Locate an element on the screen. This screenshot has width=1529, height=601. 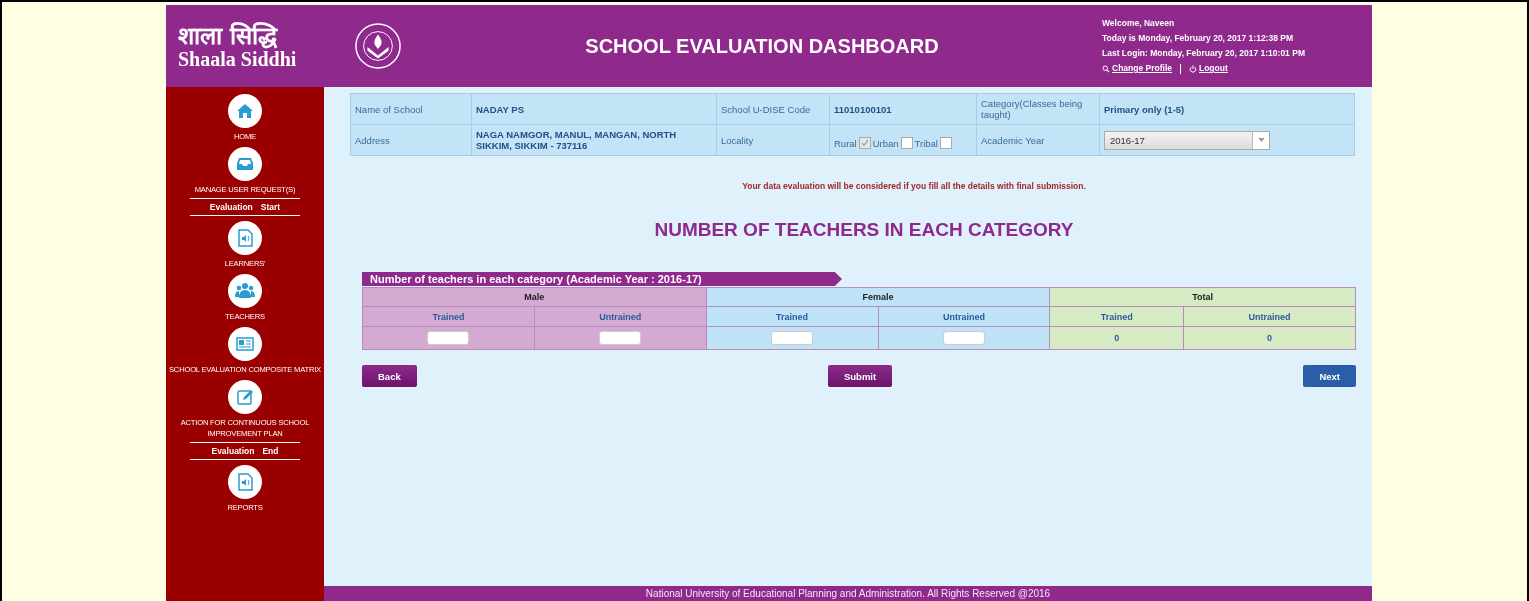
info-label: Name of School is located at coordinates (389, 109).